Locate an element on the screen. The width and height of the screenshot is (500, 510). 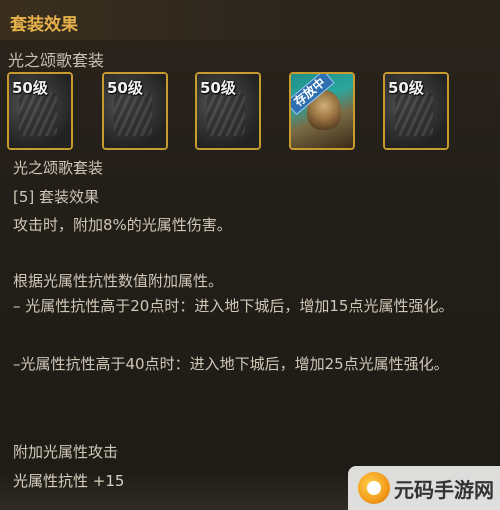
bonus-line: 攻击时，附加8%的光属性伤害。 is located at coordinates (122, 225).